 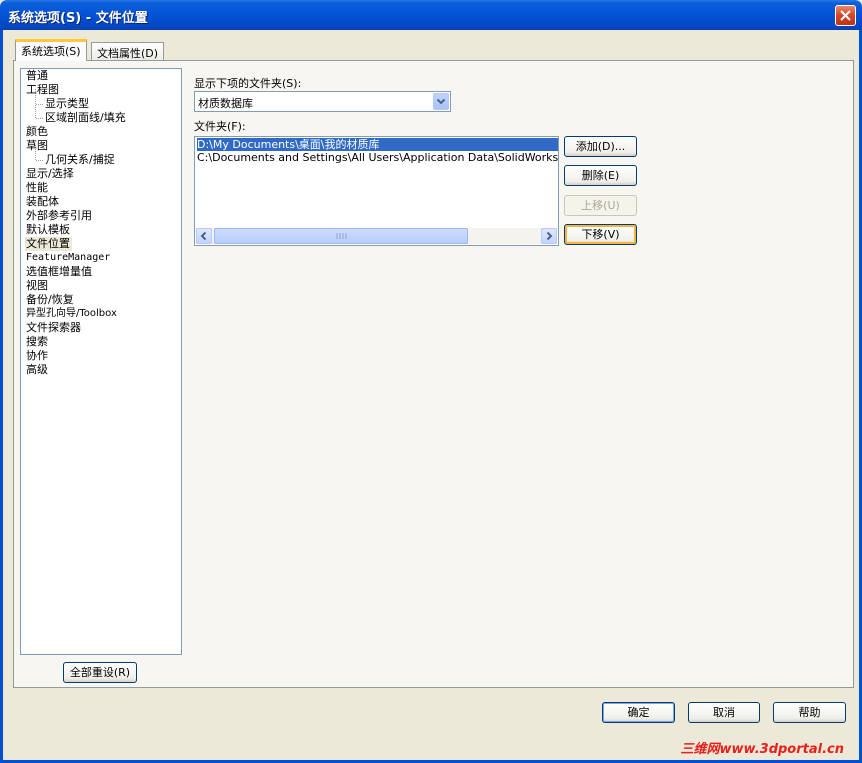 I want to click on scroll-thumb, so click(x=341, y=236).